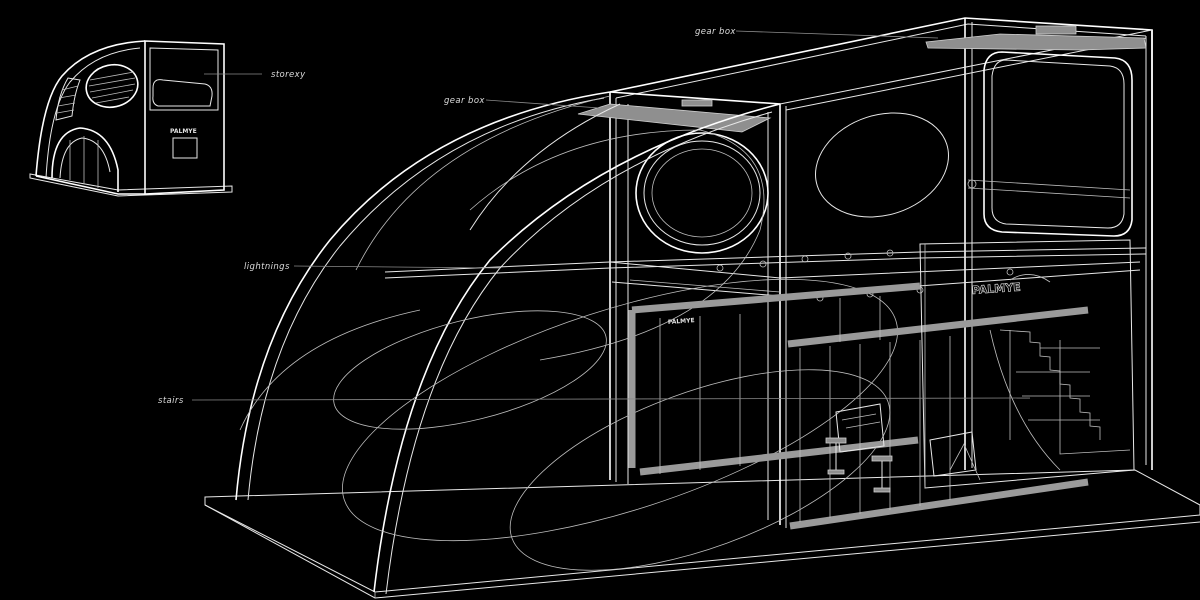 The width and height of the screenshot is (1200, 600). Describe the element at coordinates (464, 101) in the screenshot. I see `label-gear-box-left: gear box` at that location.